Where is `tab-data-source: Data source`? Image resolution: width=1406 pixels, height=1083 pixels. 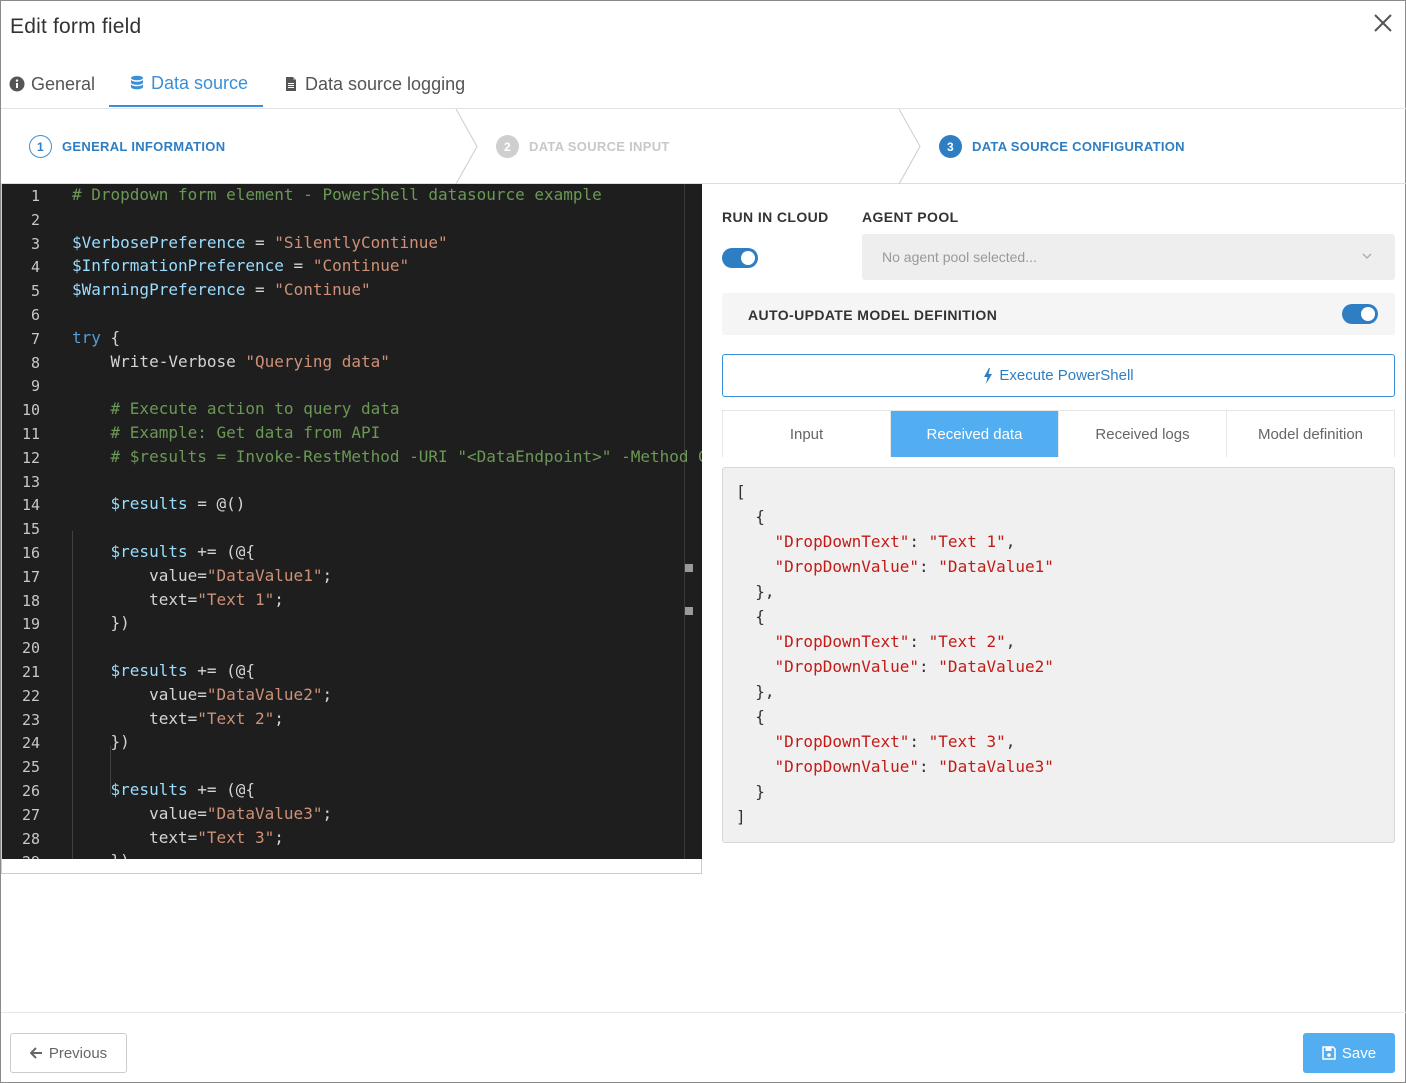 tab-data-source: Data source is located at coordinates (186, 84).